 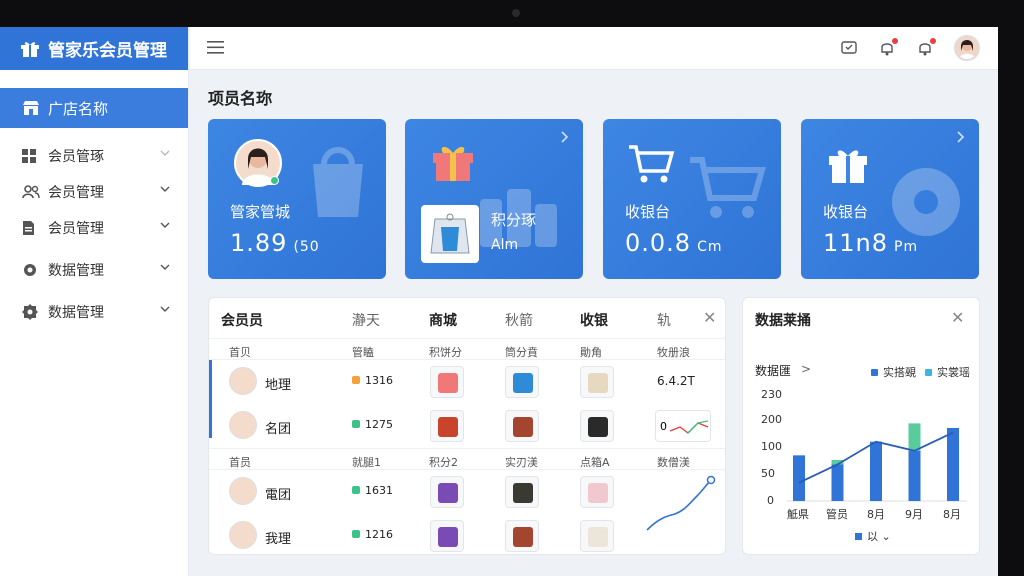 I want to click on glasses-thumbnail, so click(x=522, y=492).